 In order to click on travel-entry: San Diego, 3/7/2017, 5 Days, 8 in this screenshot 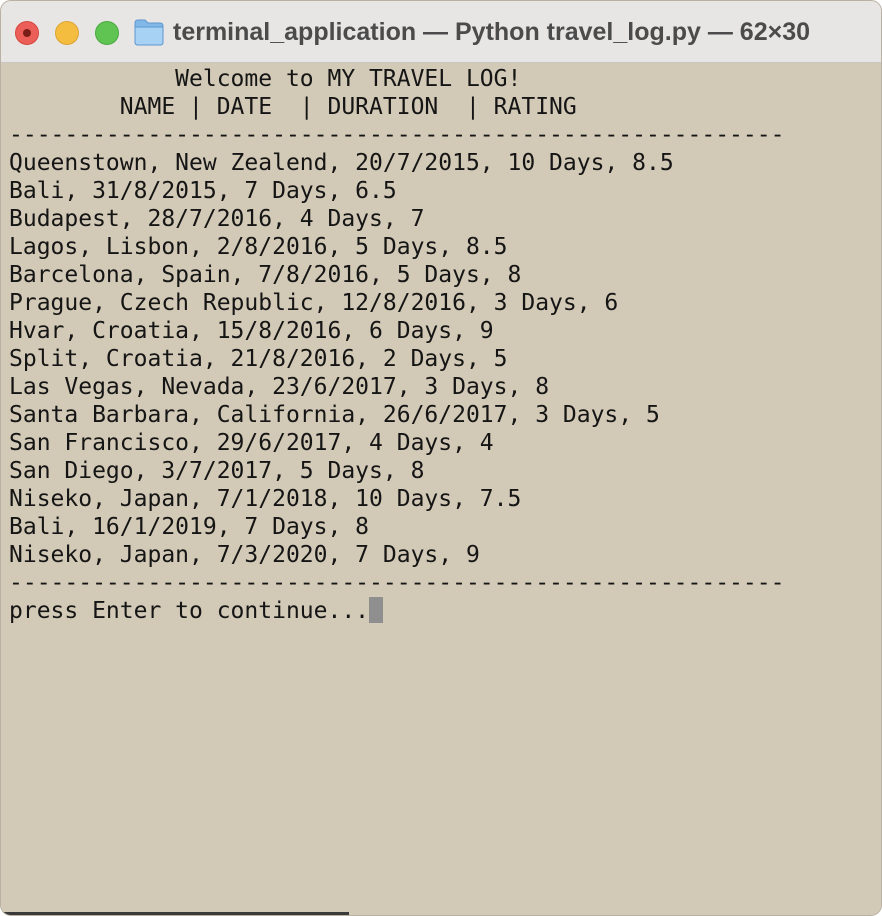, I will do `click(217, 471)`.